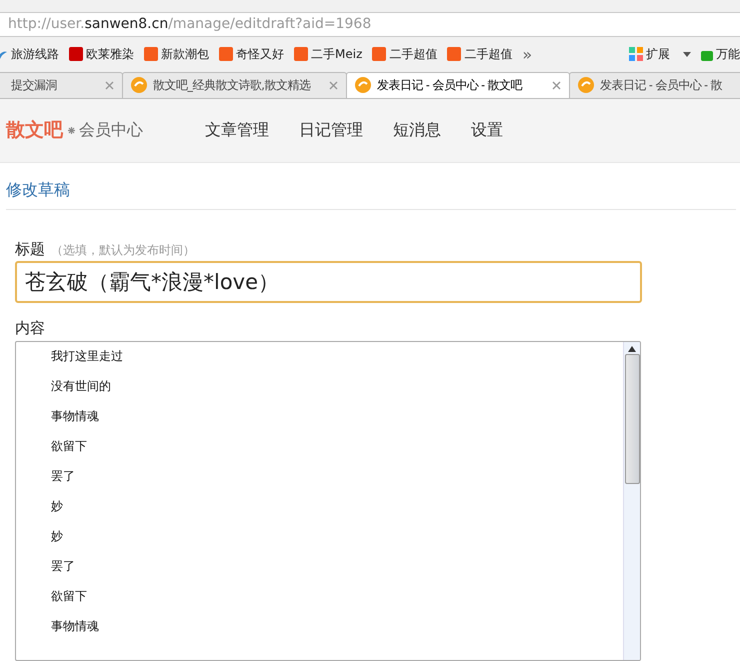 The image size is (740, 661). What do you see at coordinates (458, 85) in the screenshot?
I see `browser-tab: 发表日记 - 会员中心 - 散文吧` at bounding box center [458, 85].